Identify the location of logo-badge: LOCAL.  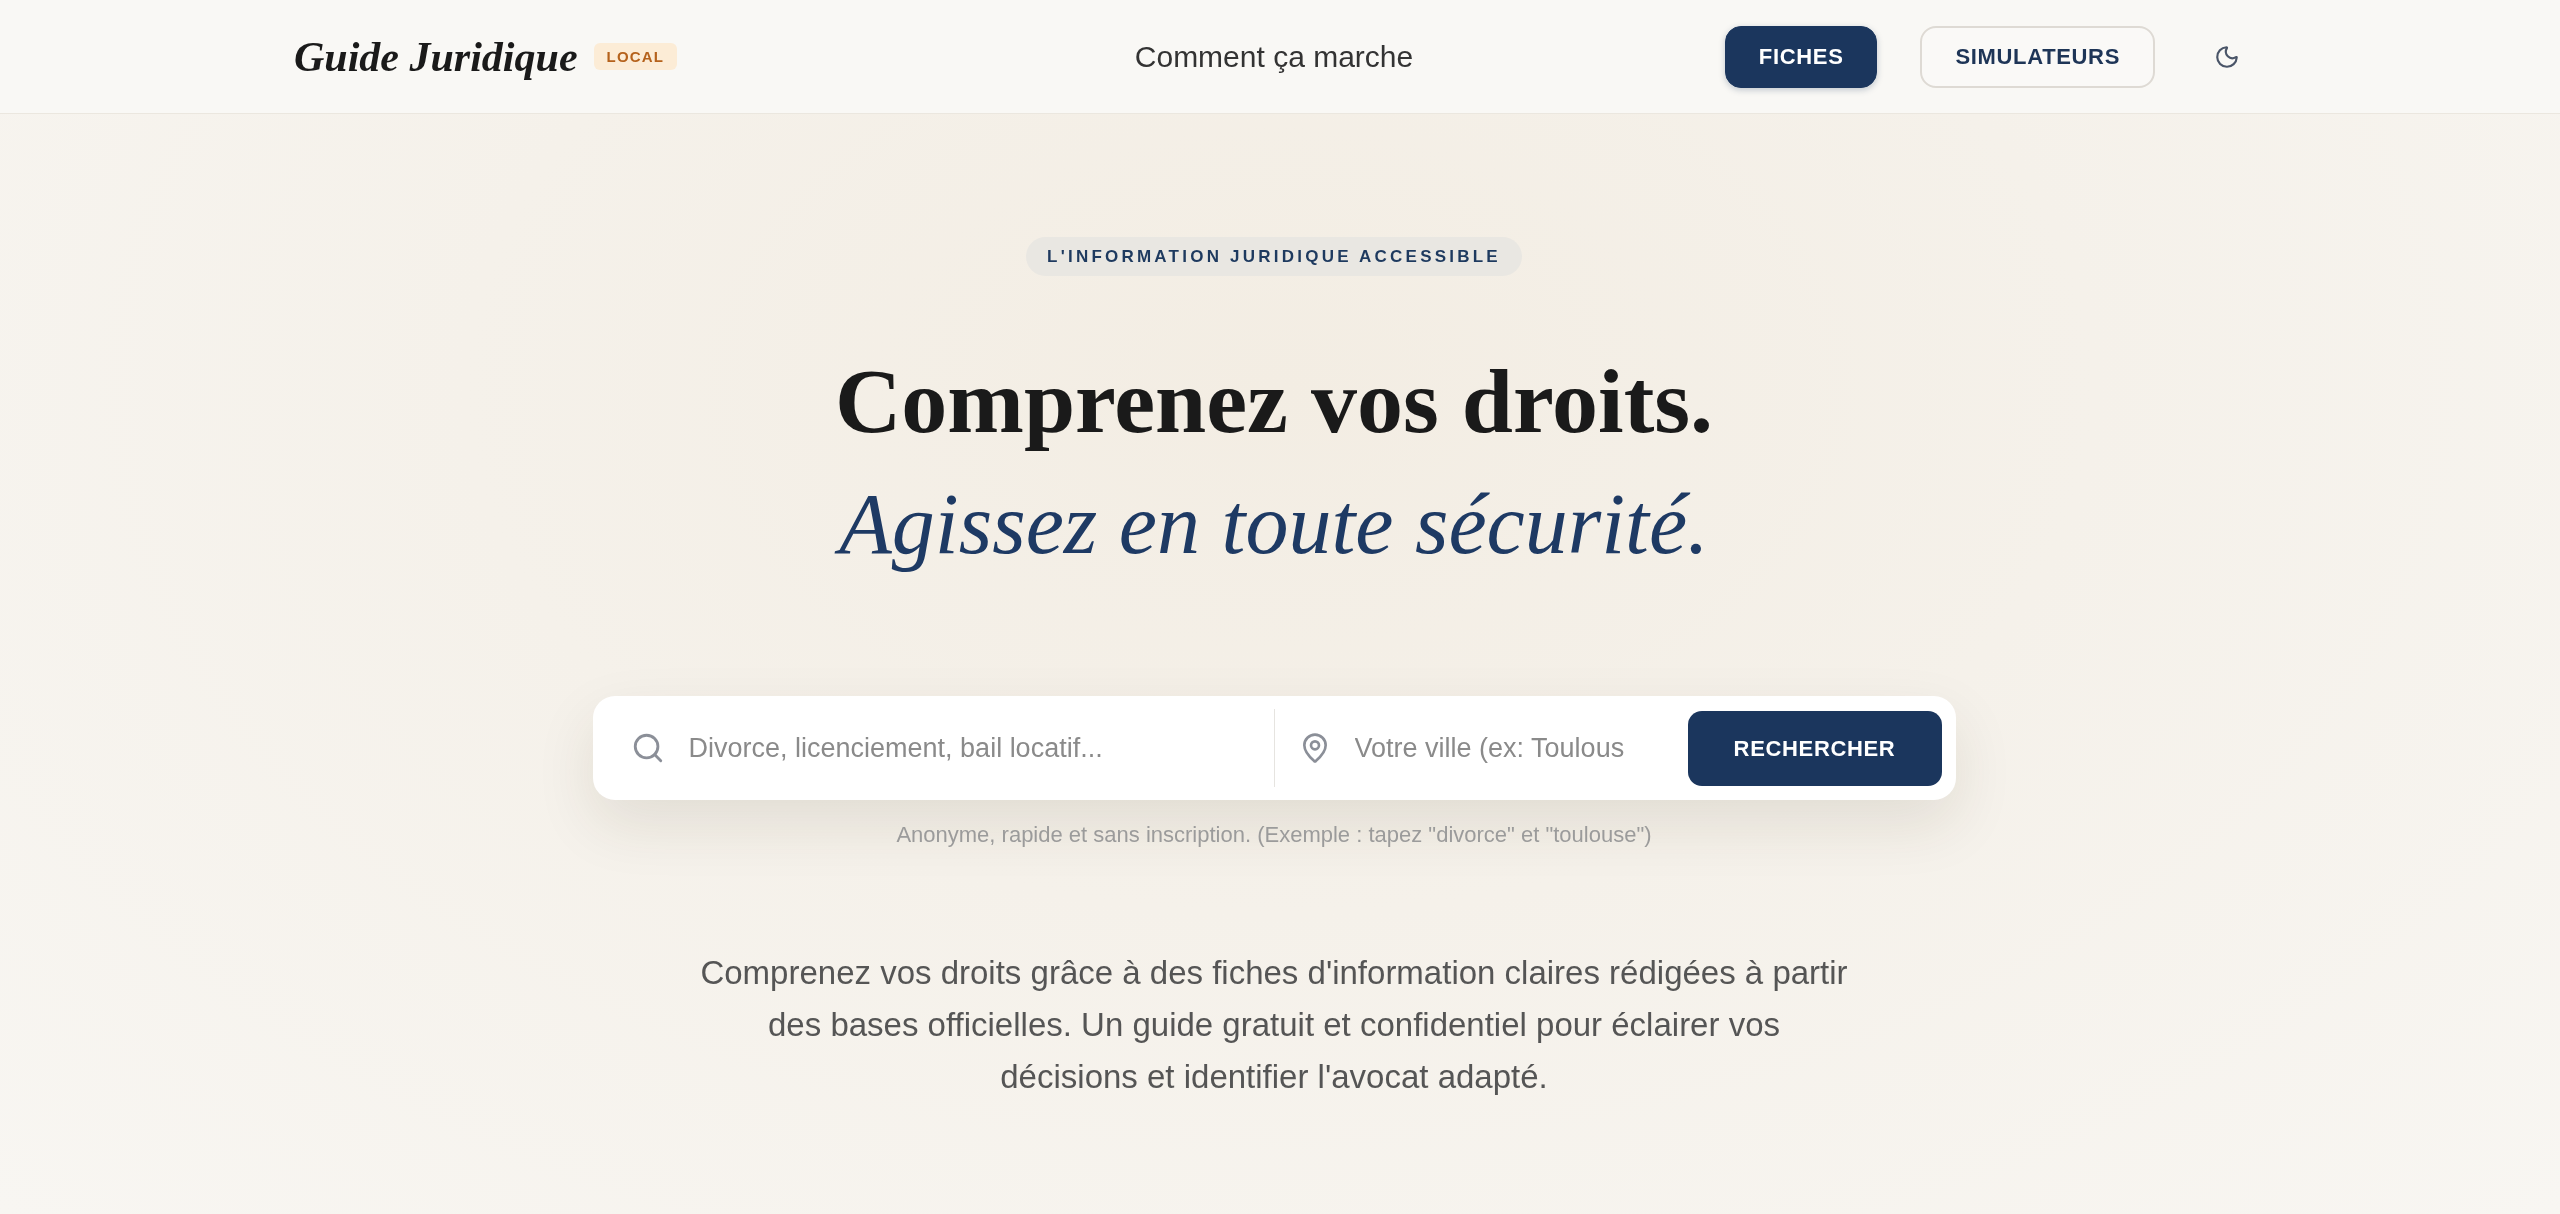
(635, 56).